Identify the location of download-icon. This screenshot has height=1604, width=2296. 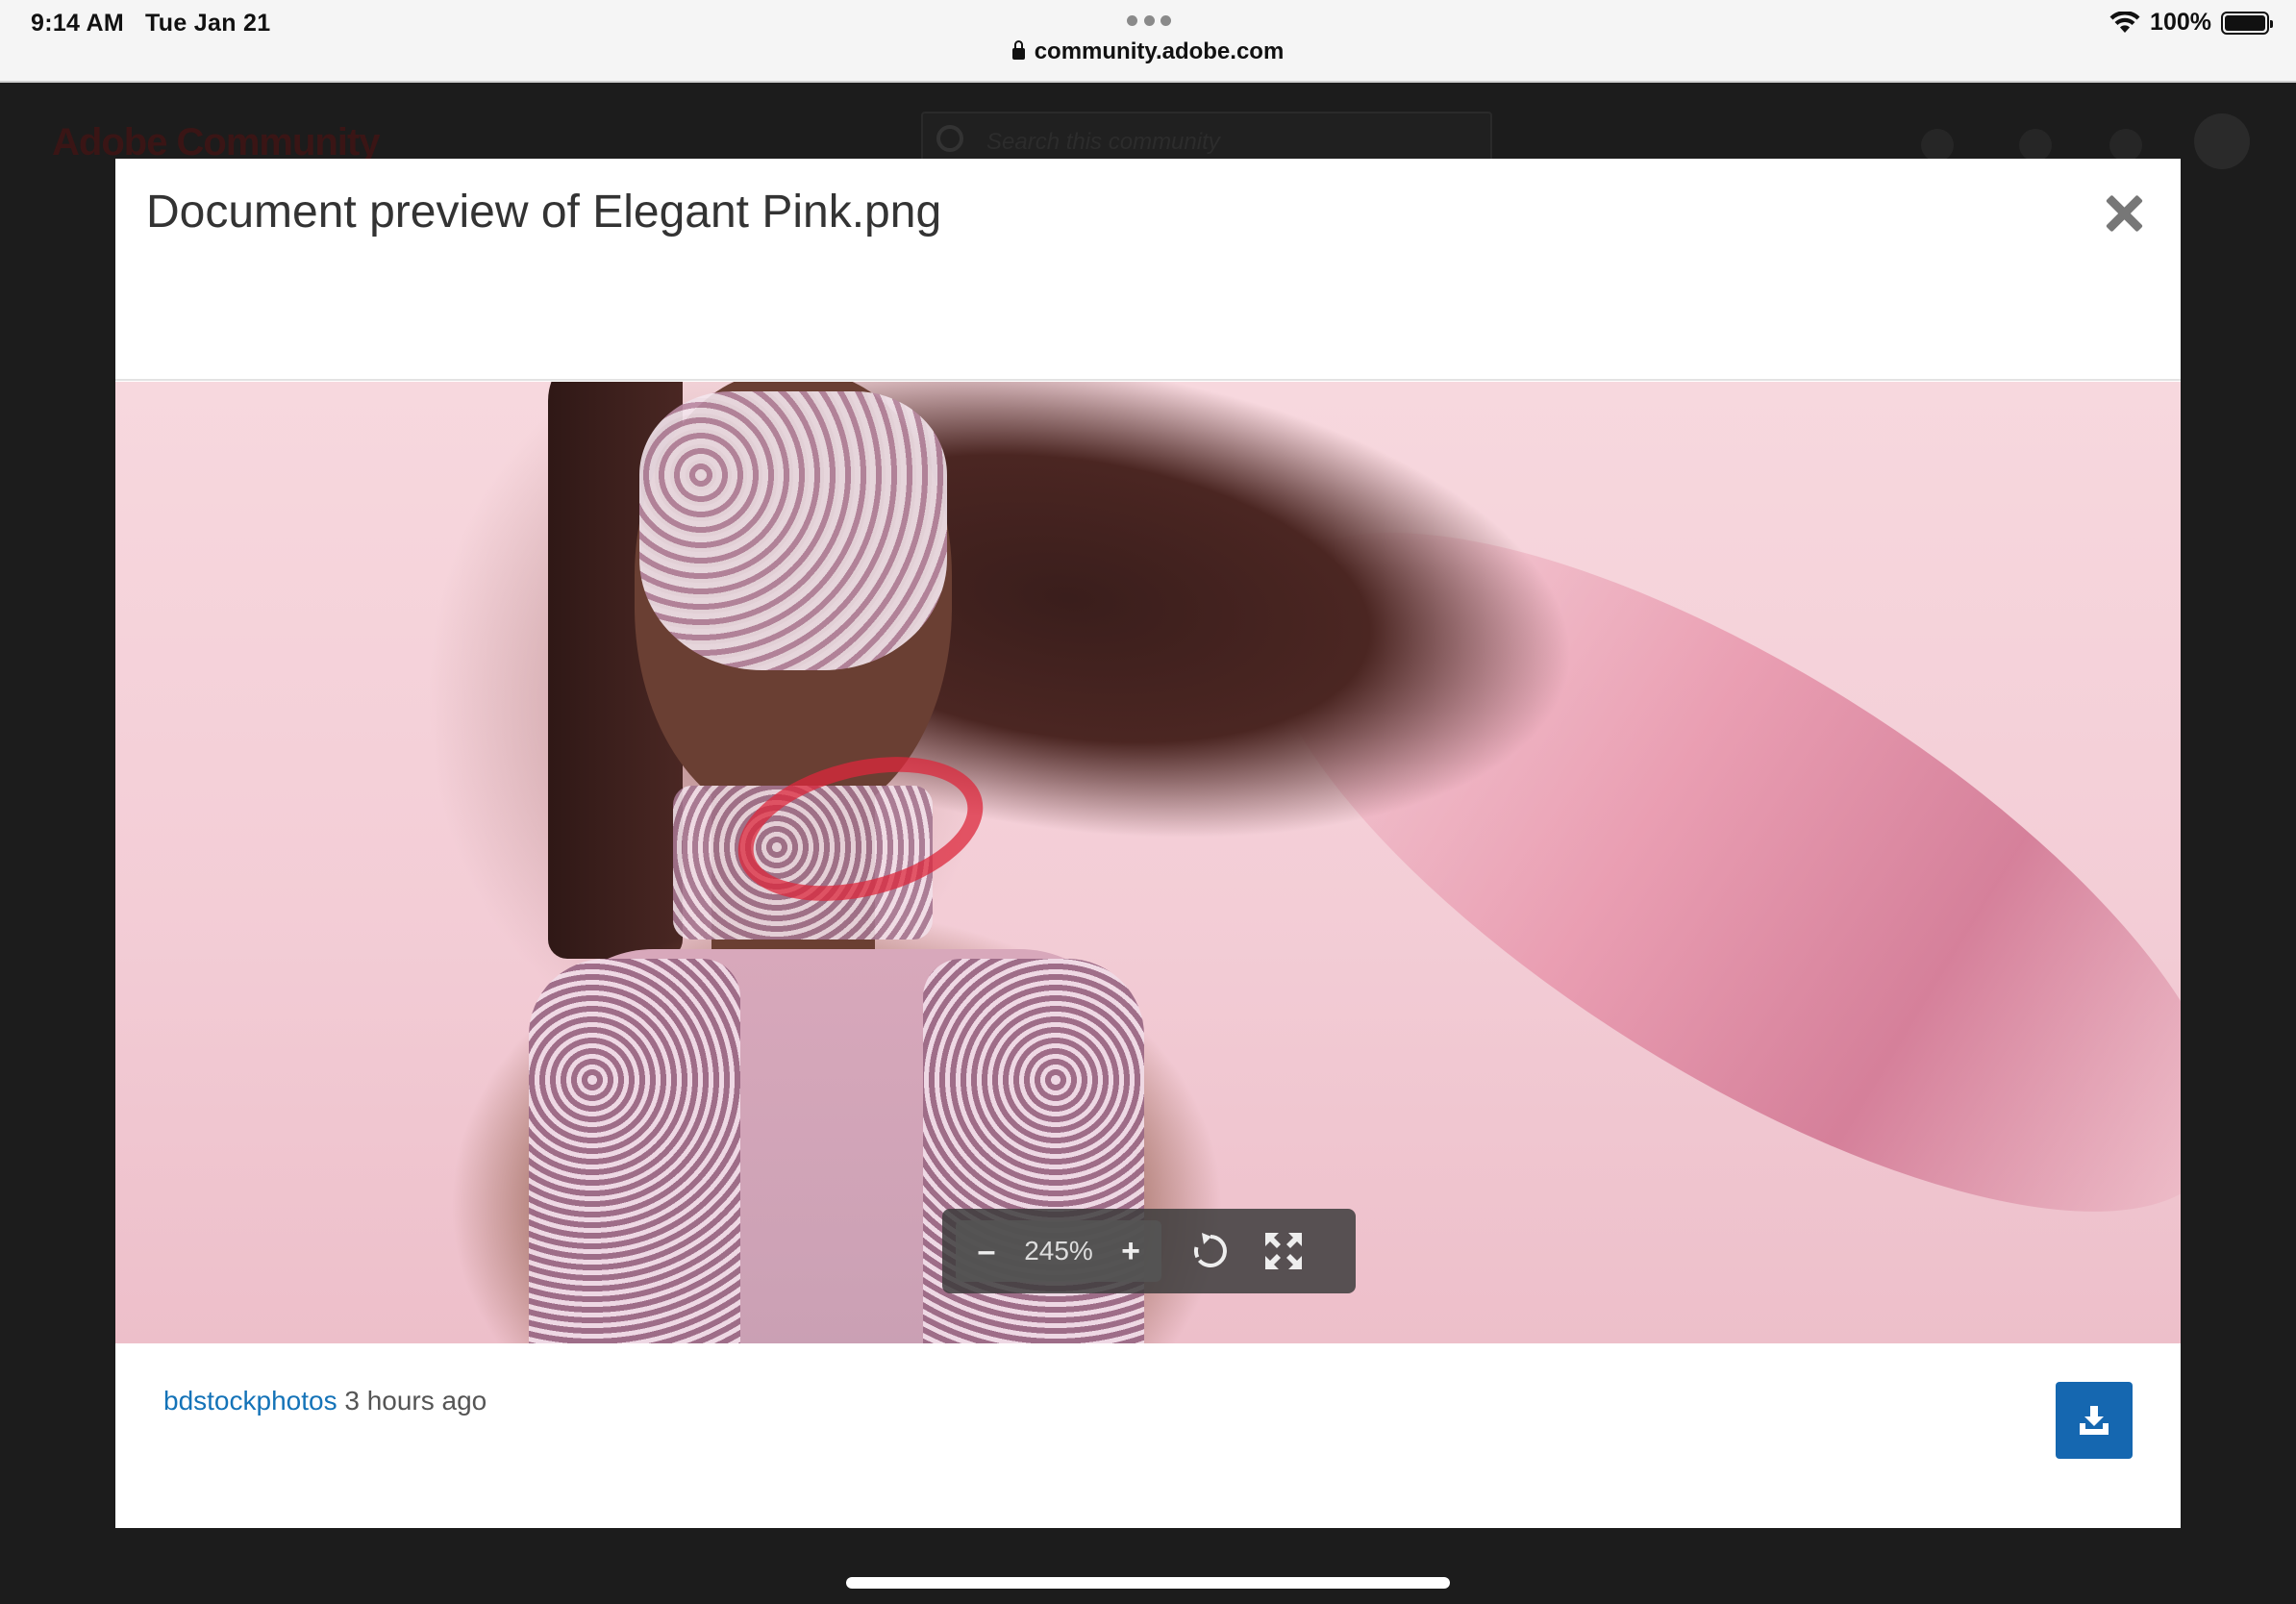
(2094, 1420).